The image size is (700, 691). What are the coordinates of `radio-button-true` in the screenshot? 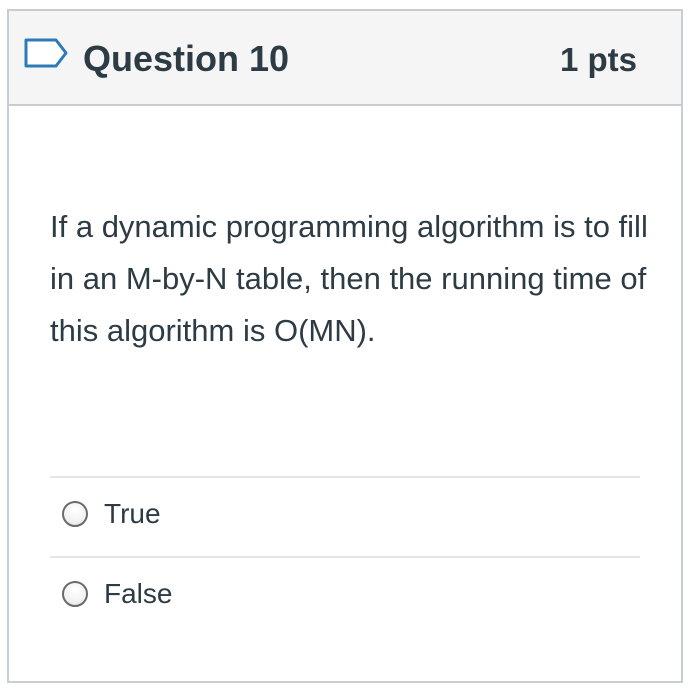 It's located at (75, 514).